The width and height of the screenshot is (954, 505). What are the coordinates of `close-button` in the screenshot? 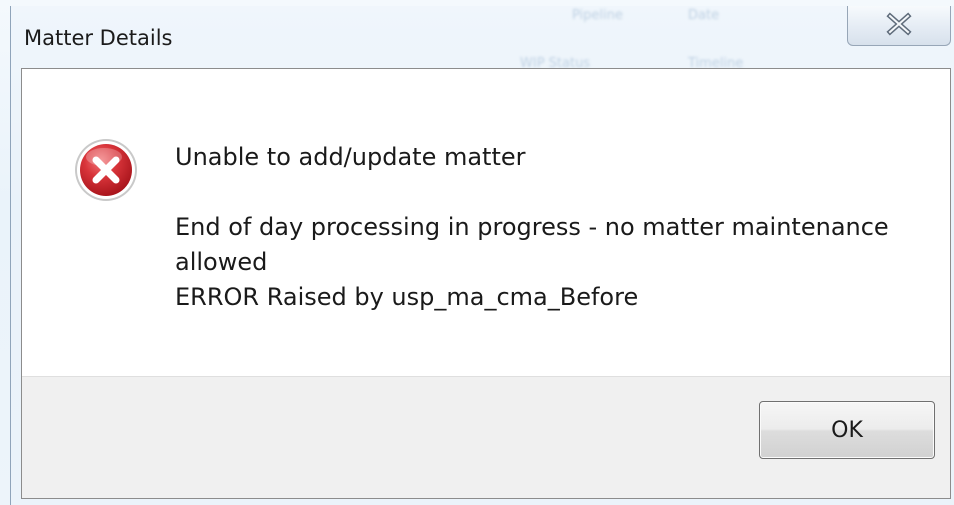 It's located at (899, 26).